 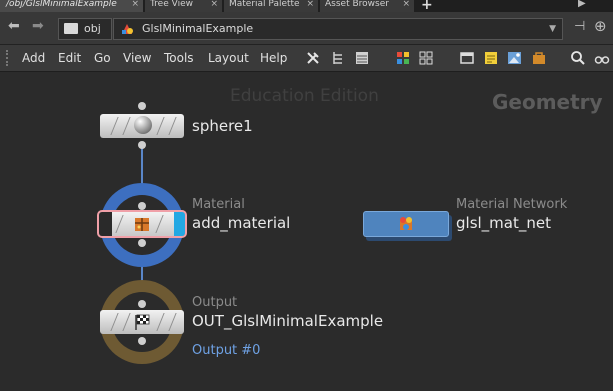 I want to click on geometry-object-icon, so click(x=127, y=29).